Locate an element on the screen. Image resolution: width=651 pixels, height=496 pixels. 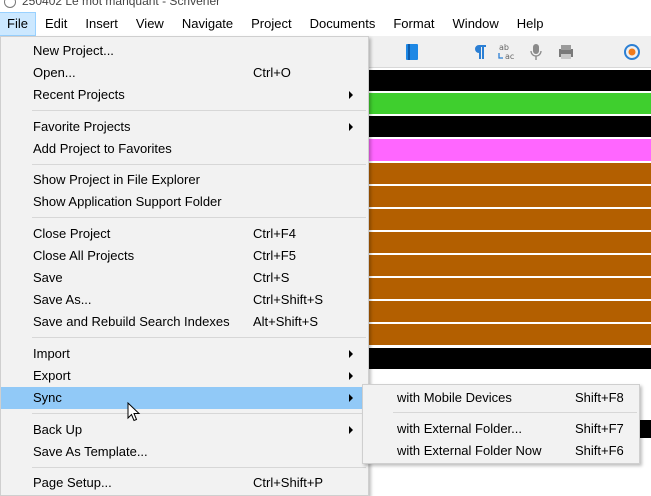
target-icon is located at coordinates (632, 52).